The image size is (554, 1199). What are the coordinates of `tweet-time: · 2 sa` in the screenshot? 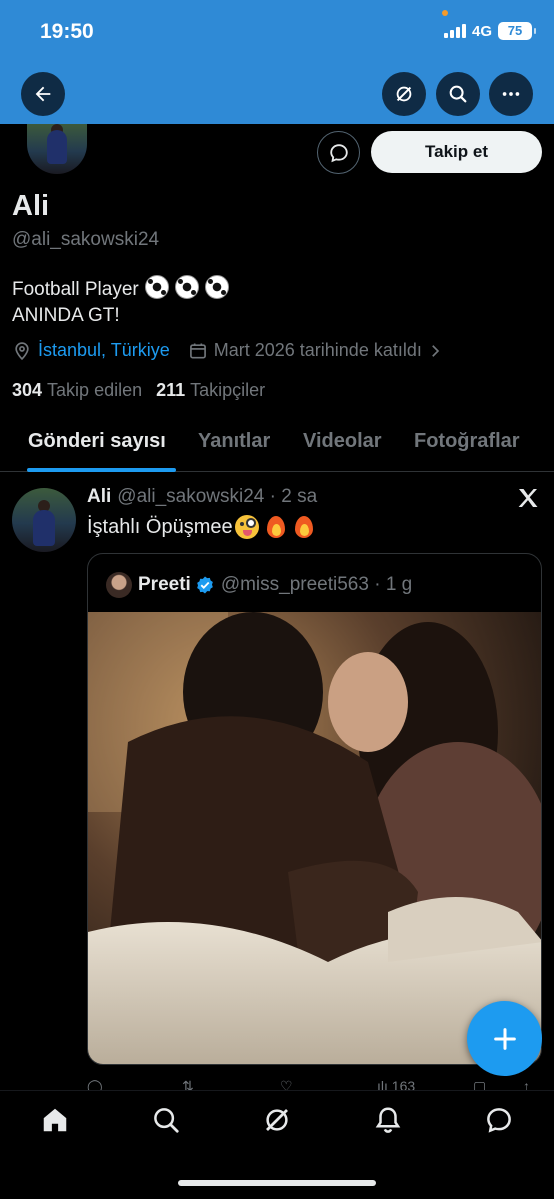 It's located at (293, 496).